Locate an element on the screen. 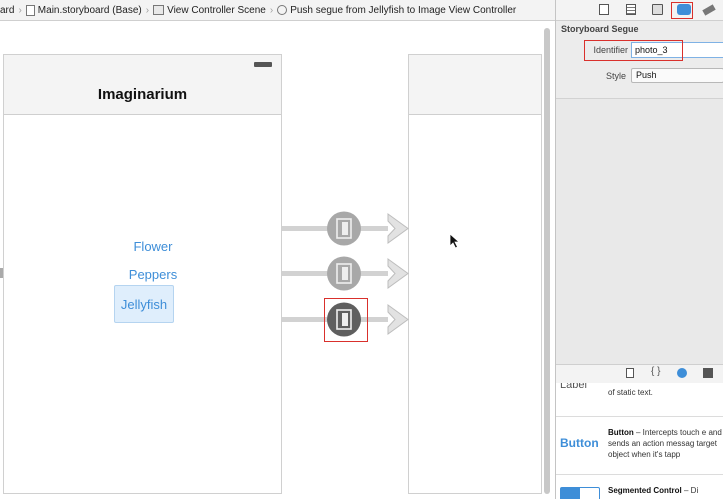 The width and height of the screenshot is (723, 499). style-label: Style is located at coordinates (615, 76).